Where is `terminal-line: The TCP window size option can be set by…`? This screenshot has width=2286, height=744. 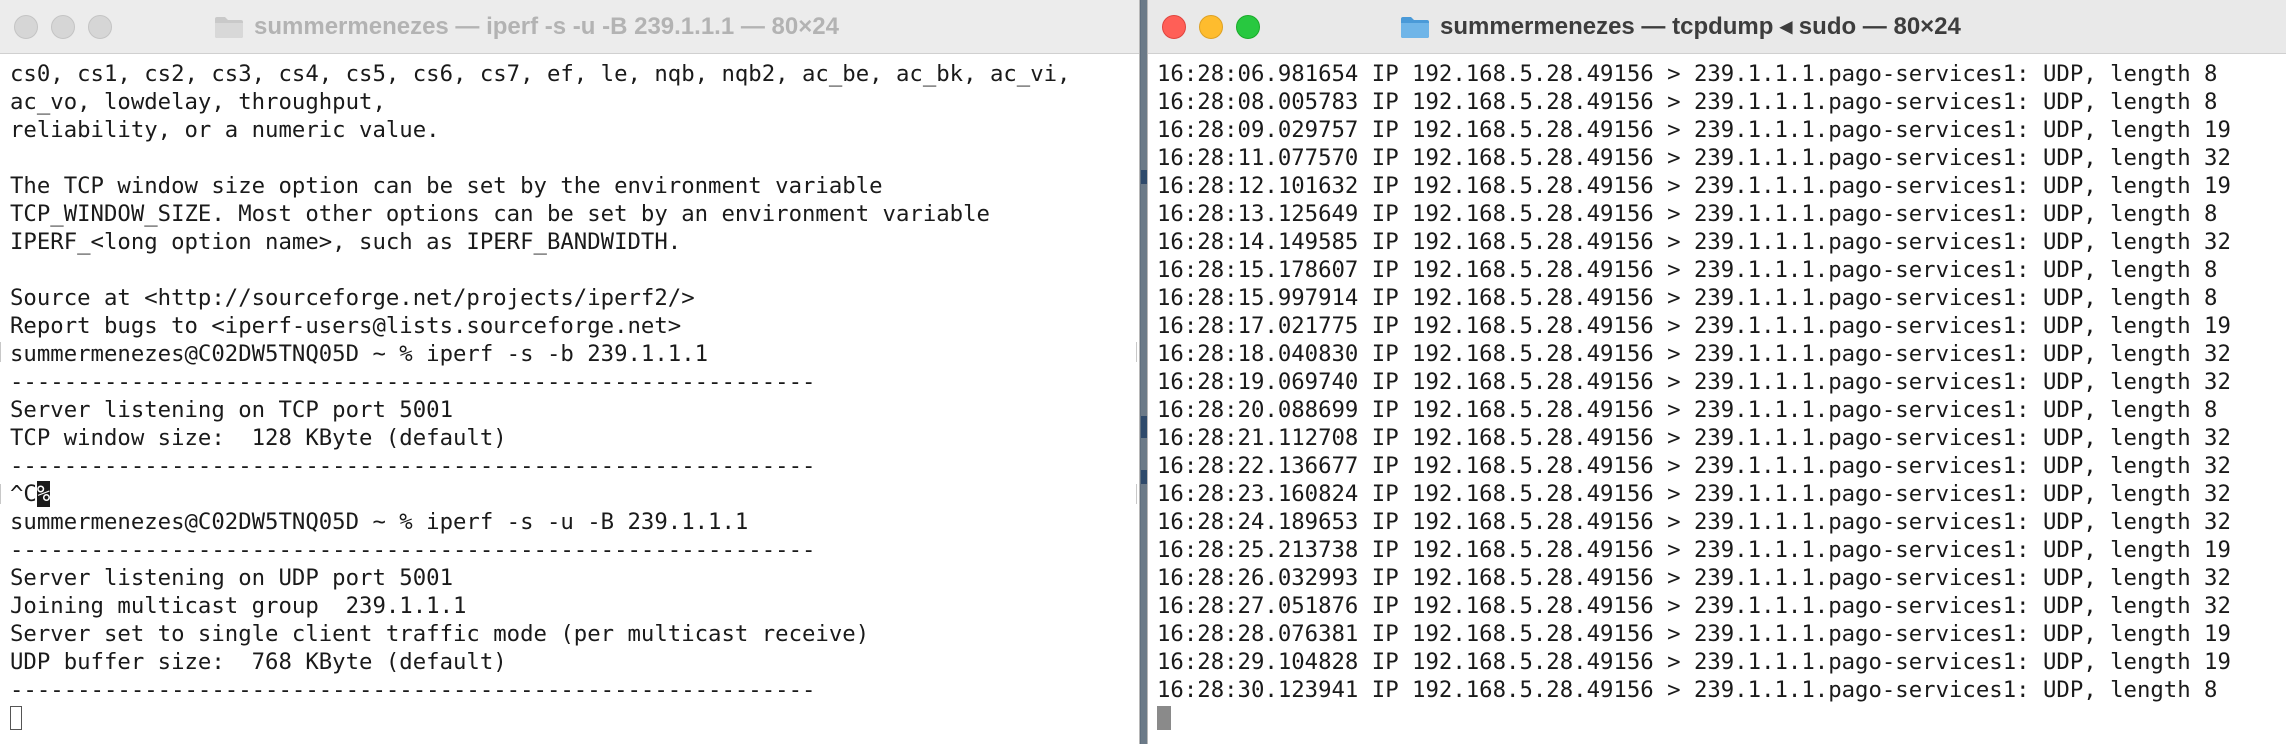
terminal-line: The TCP window size option can be set by… is located at coordinates (574, 186).